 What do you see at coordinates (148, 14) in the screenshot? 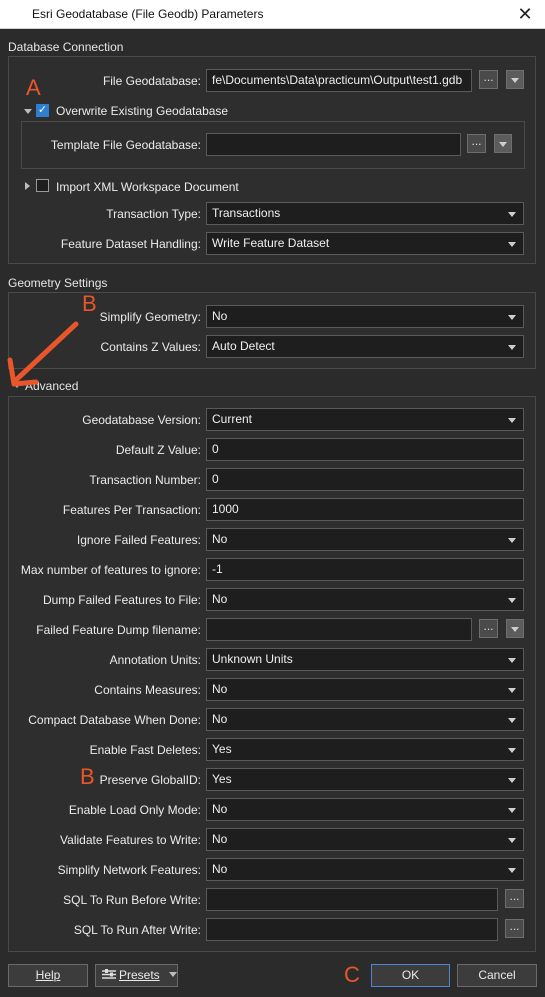
I see `window-title: Esri Geodatabase (File Geodb) Parameters` at bounding box center [148, 14].